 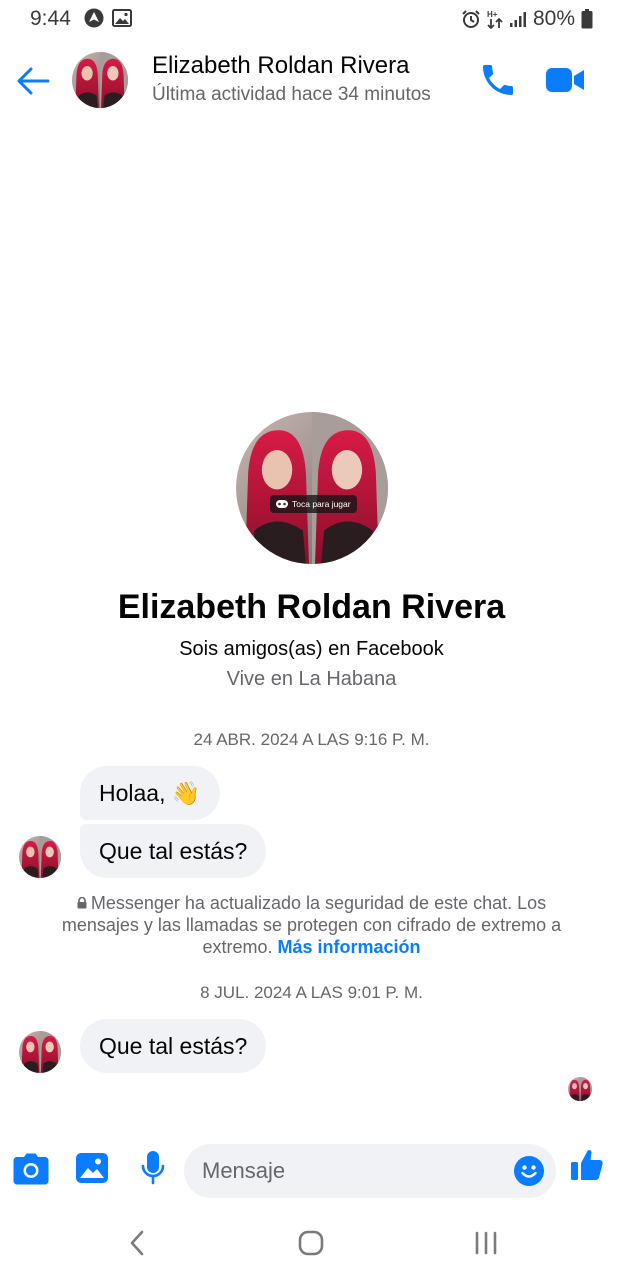 I want to click on nav-recents-button, so click(x=486, y=1243).